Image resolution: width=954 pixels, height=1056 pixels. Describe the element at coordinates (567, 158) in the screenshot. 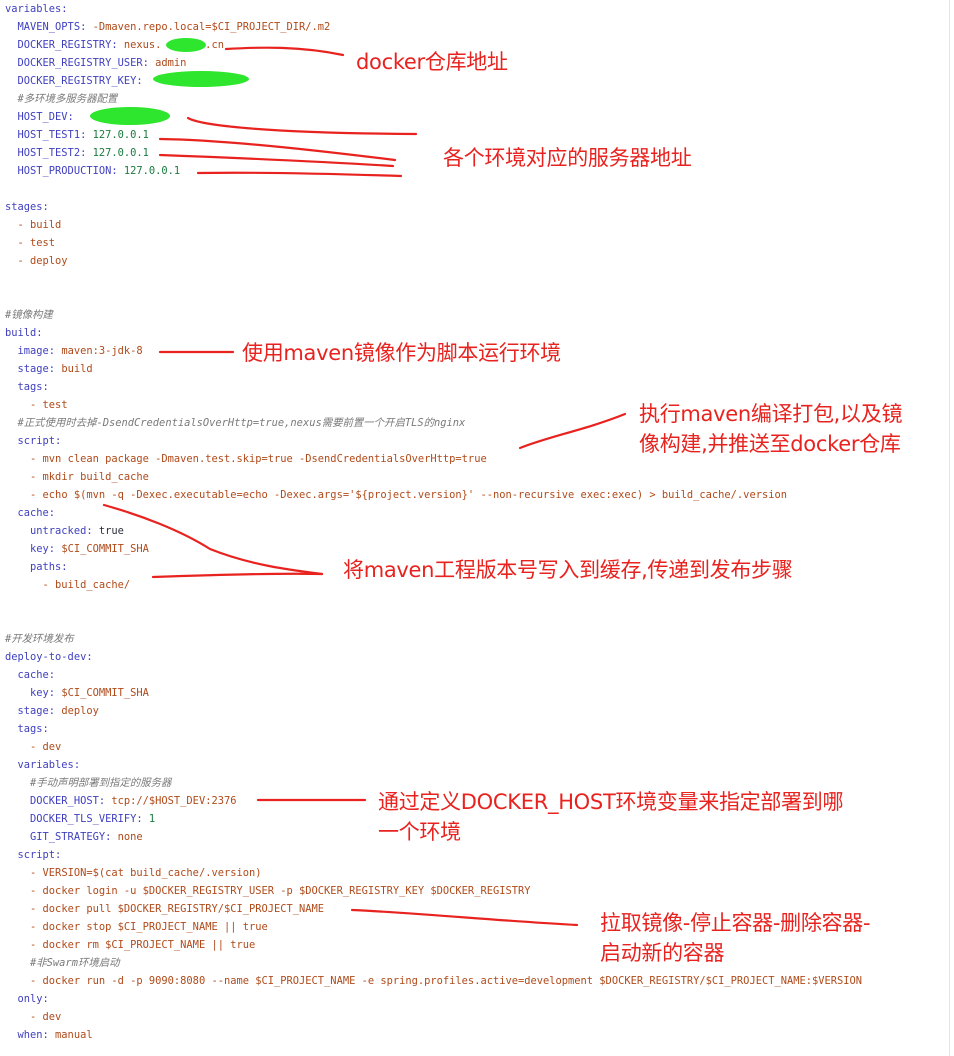

I see `annotation-hosts: 各个环境对应的服务器地址` at that location.